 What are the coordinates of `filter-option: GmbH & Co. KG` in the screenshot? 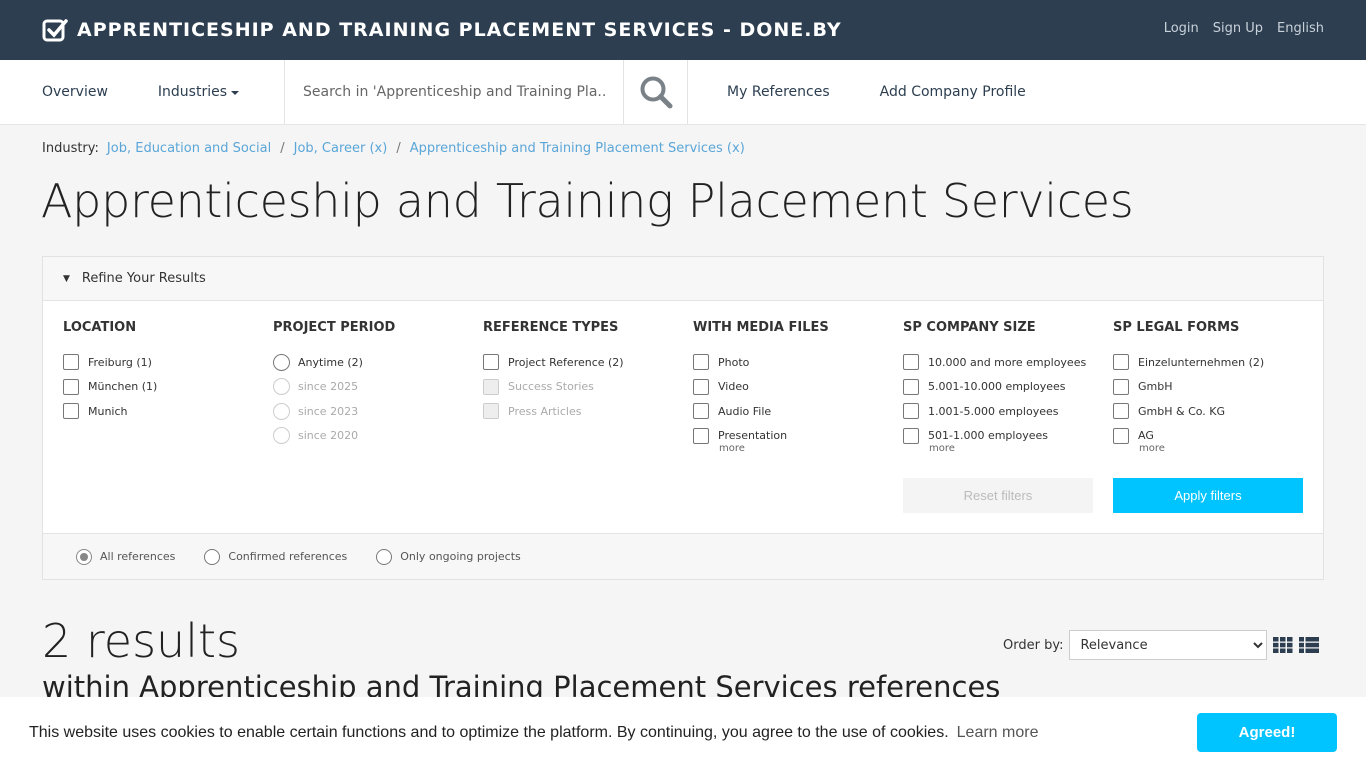 It's located at (1218, 411).